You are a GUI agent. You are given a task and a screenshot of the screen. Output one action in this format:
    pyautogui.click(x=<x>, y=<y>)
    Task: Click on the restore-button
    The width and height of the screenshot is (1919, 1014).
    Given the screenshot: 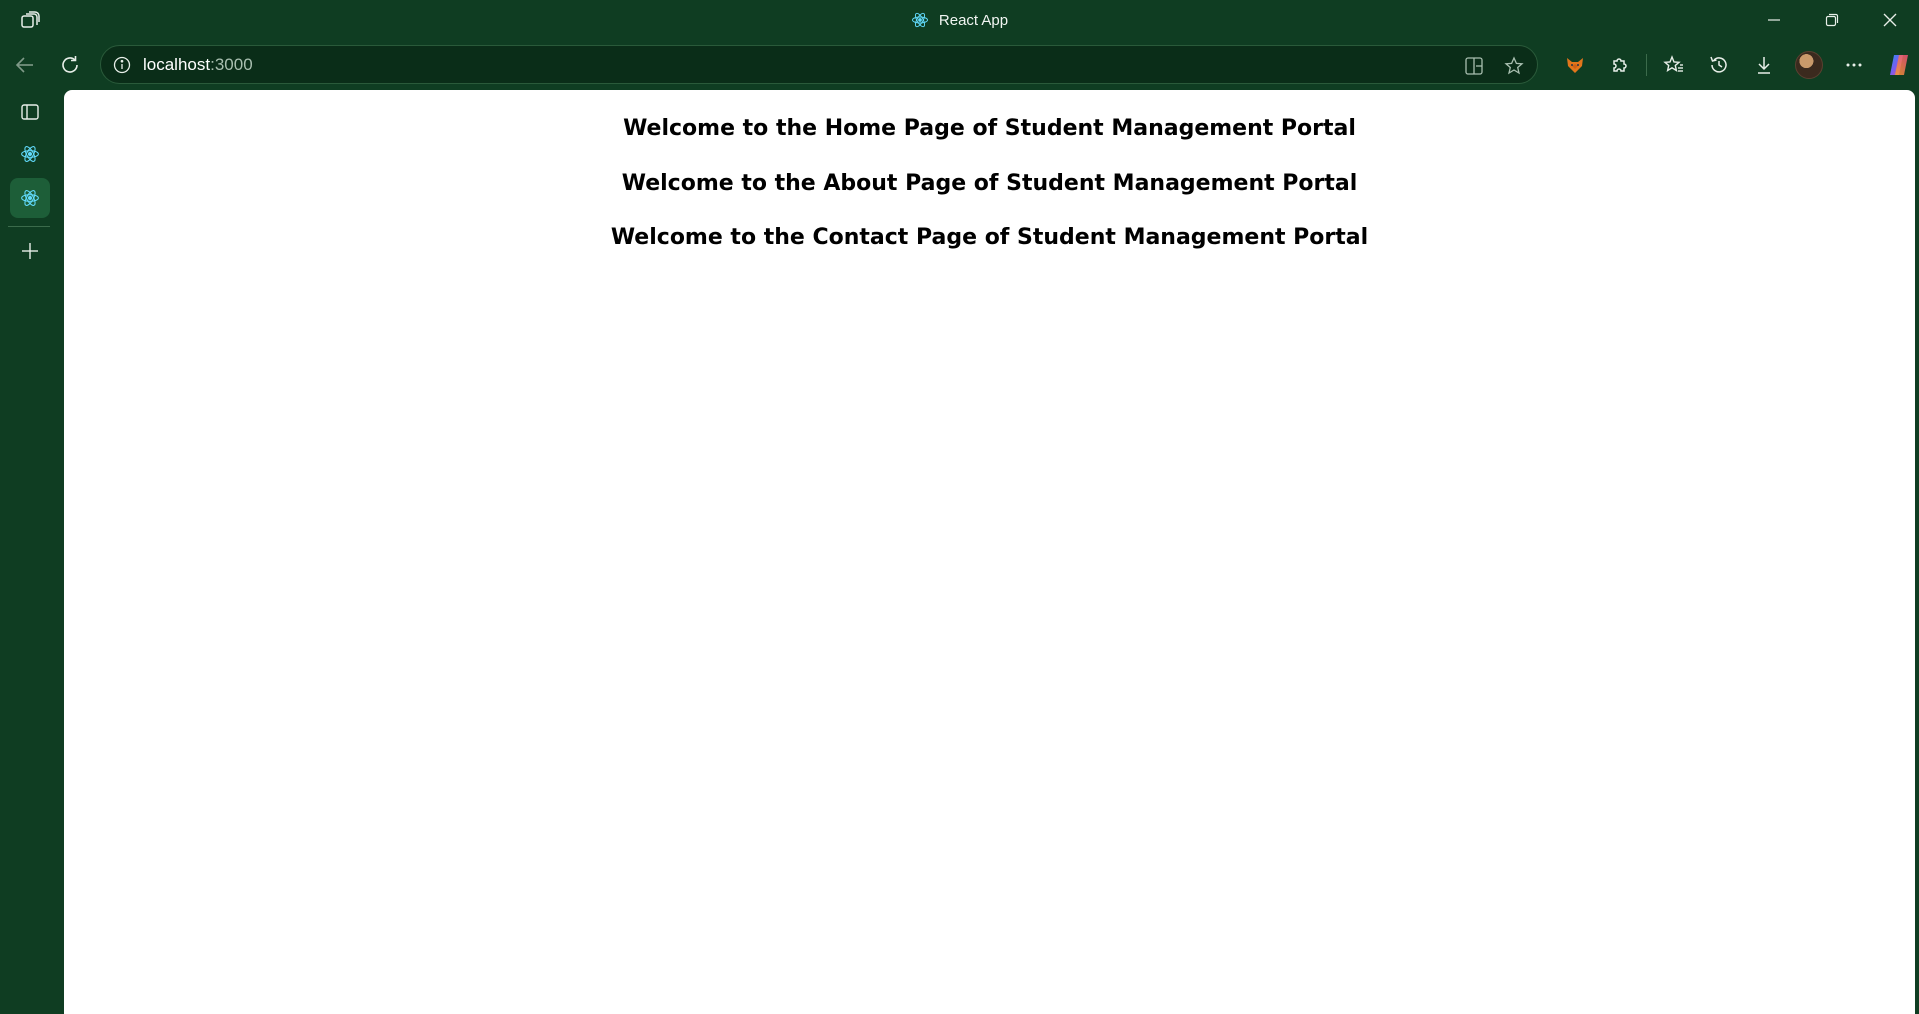 What is the action you would take?
    pyautogui.click(x=1832, y=20)
    